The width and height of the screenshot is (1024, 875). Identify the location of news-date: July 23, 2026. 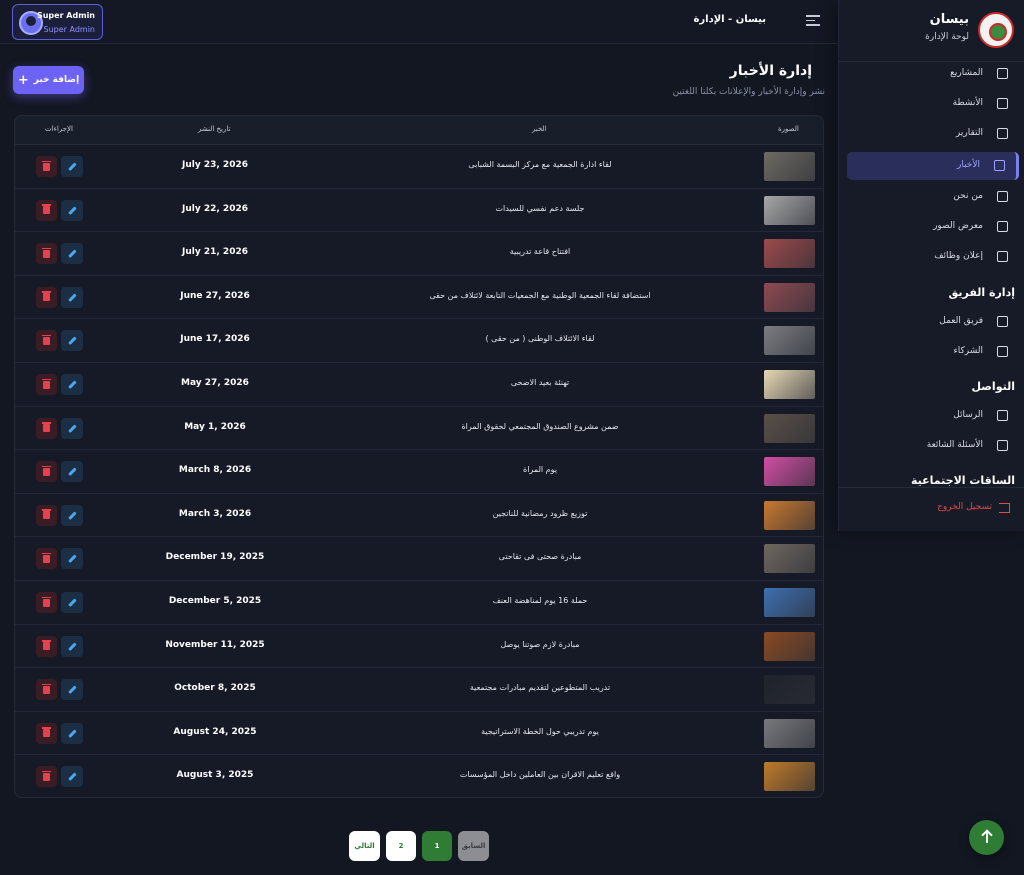
(215, 165).